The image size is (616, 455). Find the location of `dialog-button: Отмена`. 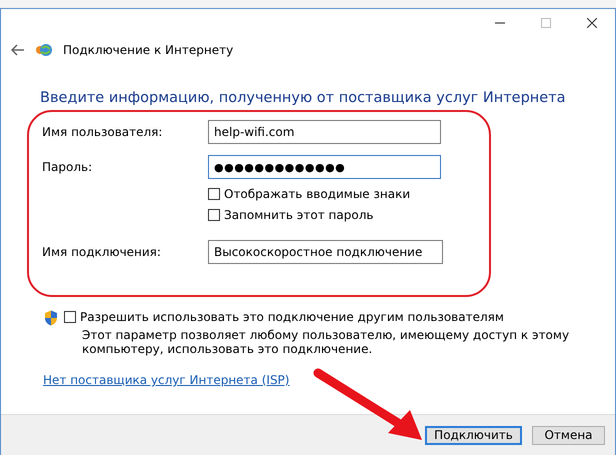

dialog-button: Отмена is located at coordinates (568, 435).